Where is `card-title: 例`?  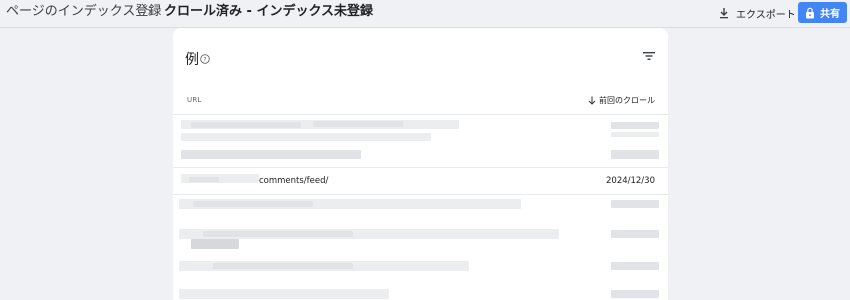
card-title: 例 is located at coordinates (192, 60).